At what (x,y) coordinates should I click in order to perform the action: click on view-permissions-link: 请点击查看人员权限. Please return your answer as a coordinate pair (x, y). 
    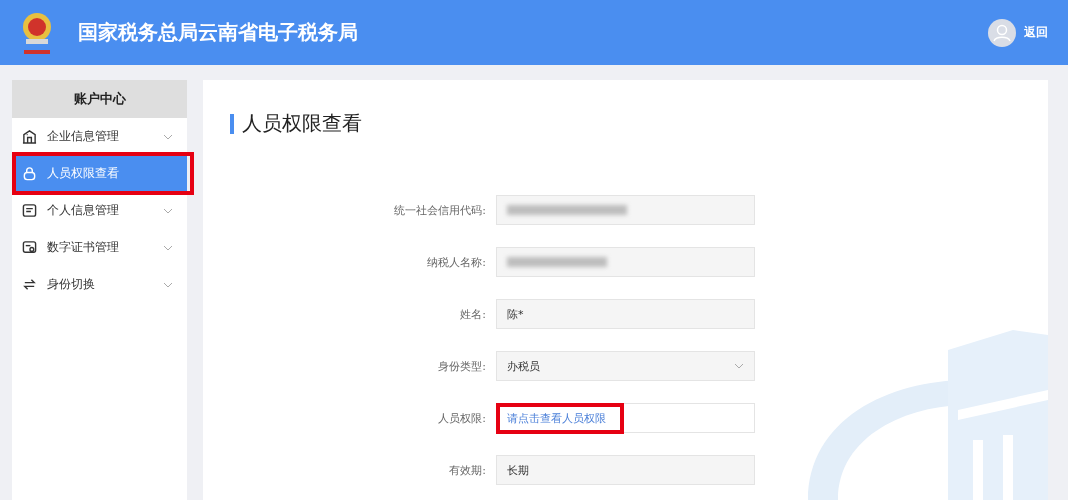
    Looking at the image, I should click on (556, 418).